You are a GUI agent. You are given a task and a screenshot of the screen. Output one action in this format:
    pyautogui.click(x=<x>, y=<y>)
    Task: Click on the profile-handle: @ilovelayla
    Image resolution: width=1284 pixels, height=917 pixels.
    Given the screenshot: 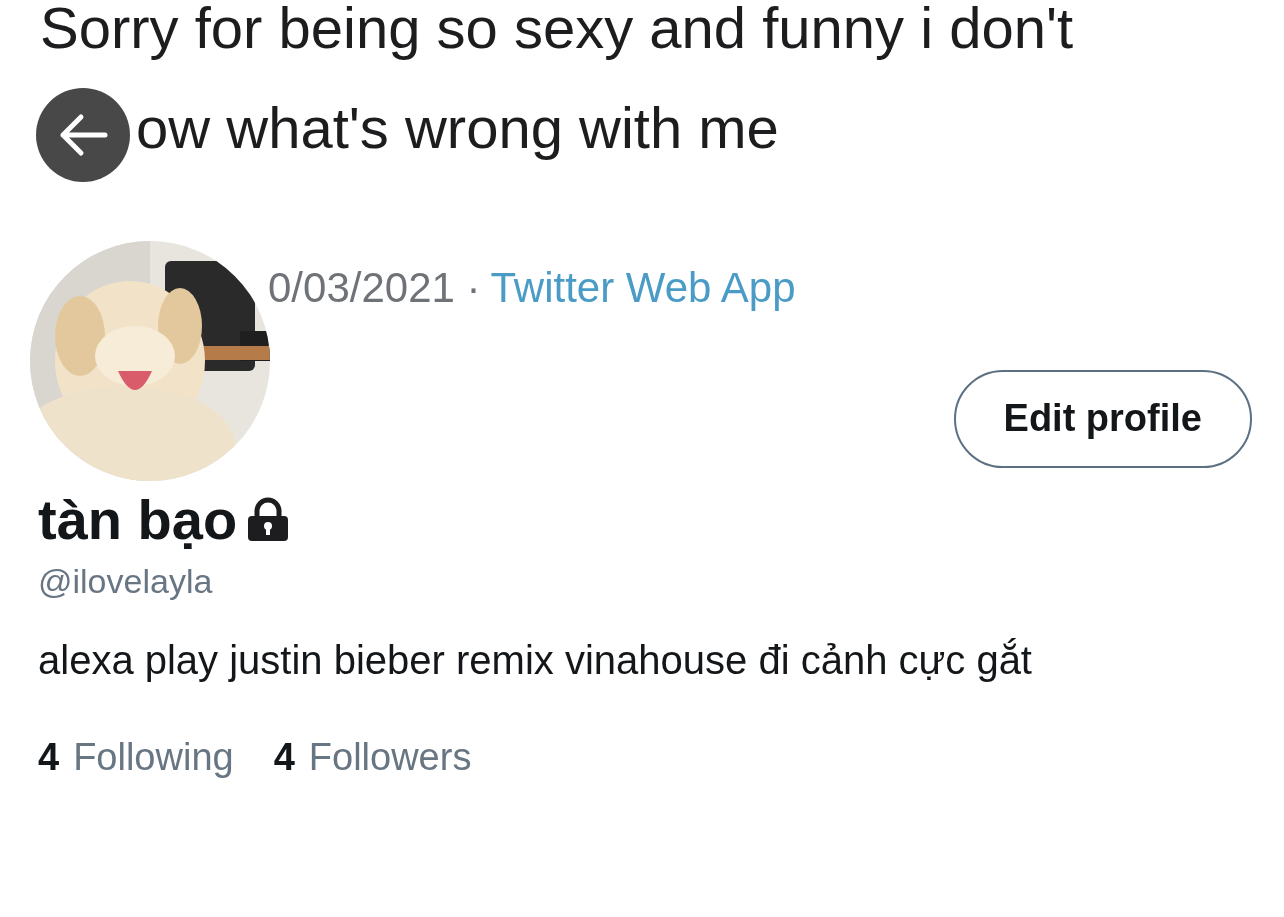 What is the action you would take?
    pyautogui.click(x=126, y=581)
    